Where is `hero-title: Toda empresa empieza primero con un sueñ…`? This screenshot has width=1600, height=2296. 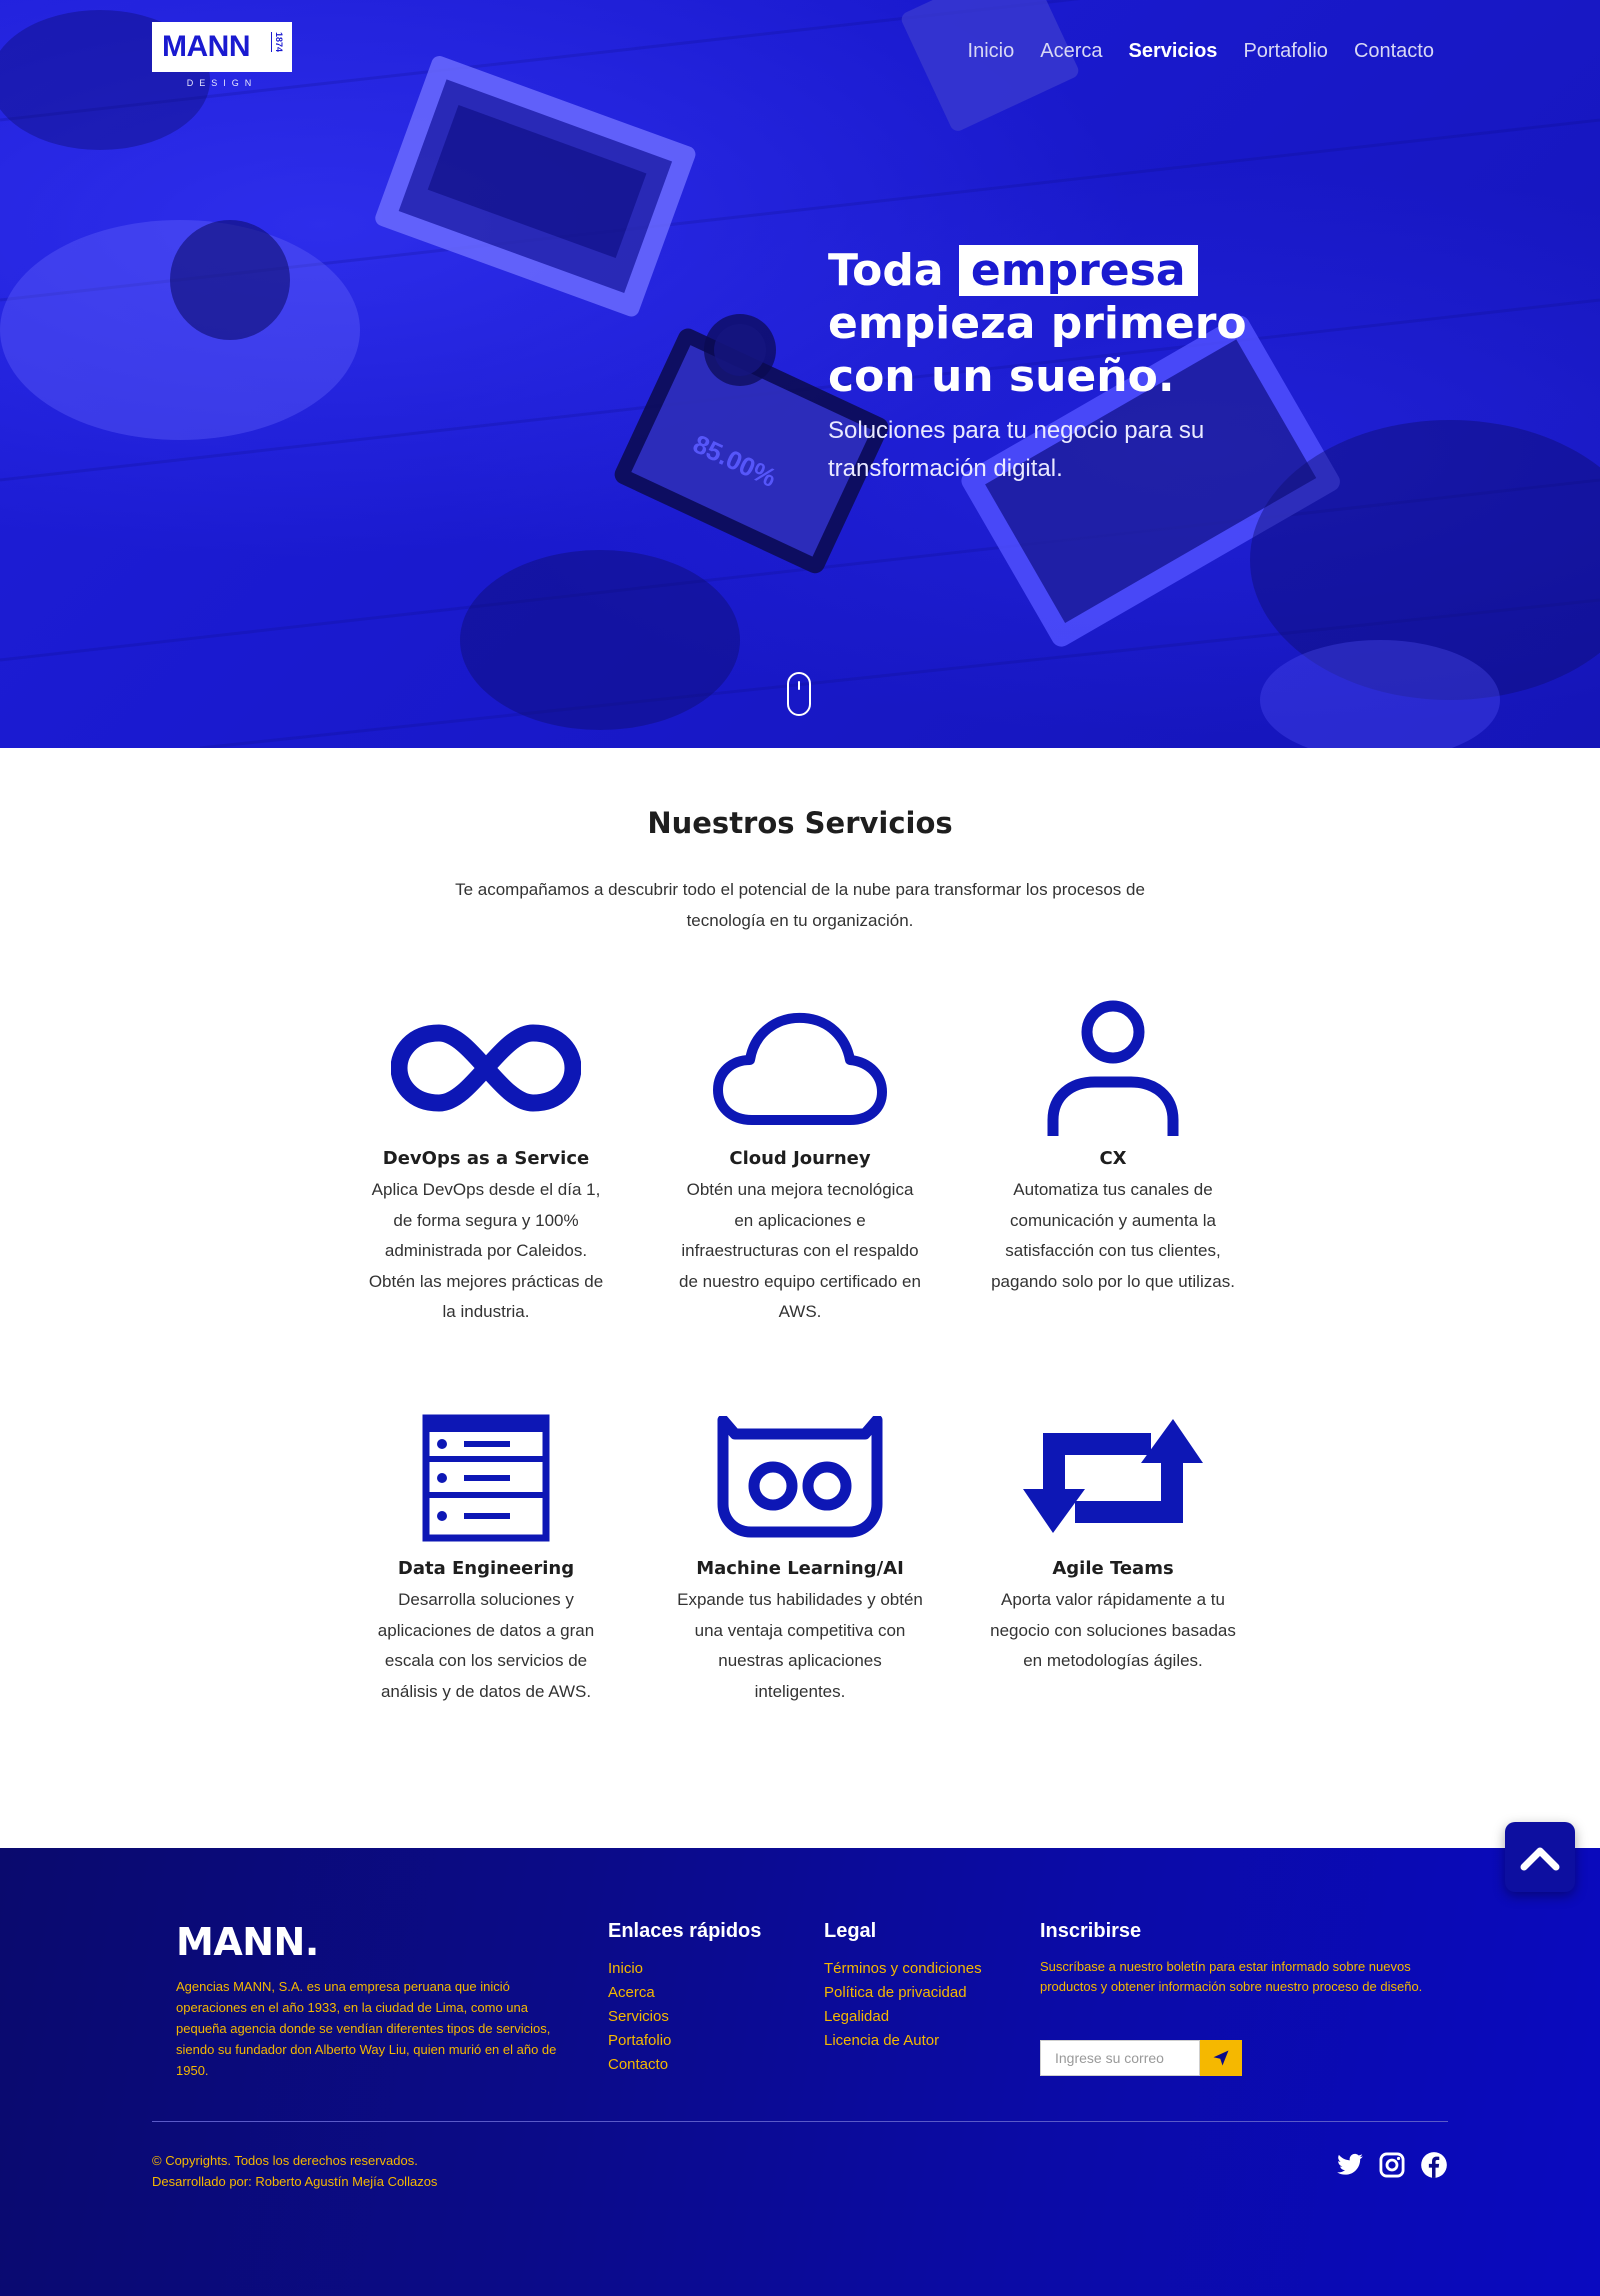 hero-title: Toda empresa empieza primero con un sueñ… is located at coordinates (1037, 323).